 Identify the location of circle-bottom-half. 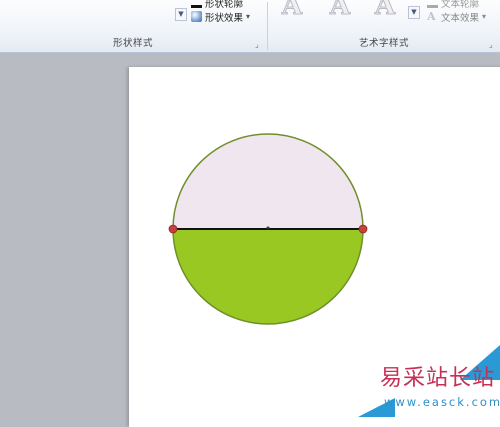
(268, 276).